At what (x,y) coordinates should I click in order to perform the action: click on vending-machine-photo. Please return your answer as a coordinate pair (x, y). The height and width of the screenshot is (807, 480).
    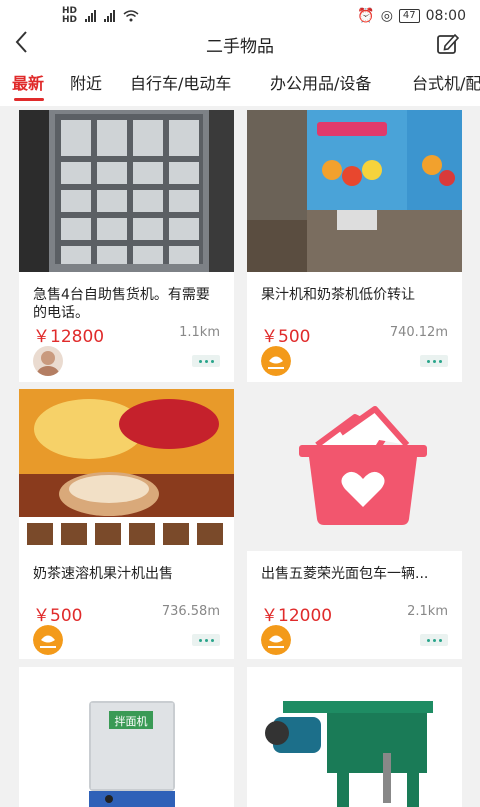
    Looking at the image, I should click on (126, 191).